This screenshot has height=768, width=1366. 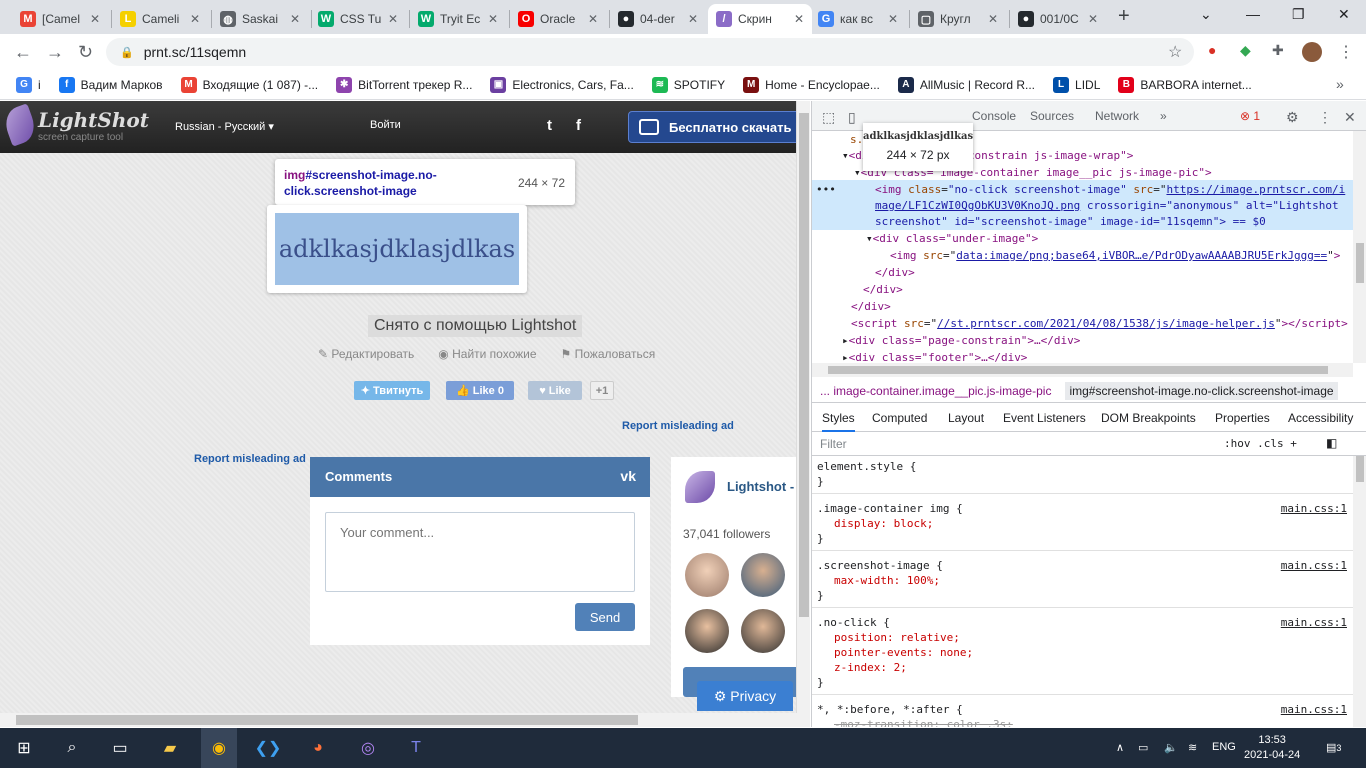 I want to click on notifications-icon: ▤3, so click(x=1333, y=747).